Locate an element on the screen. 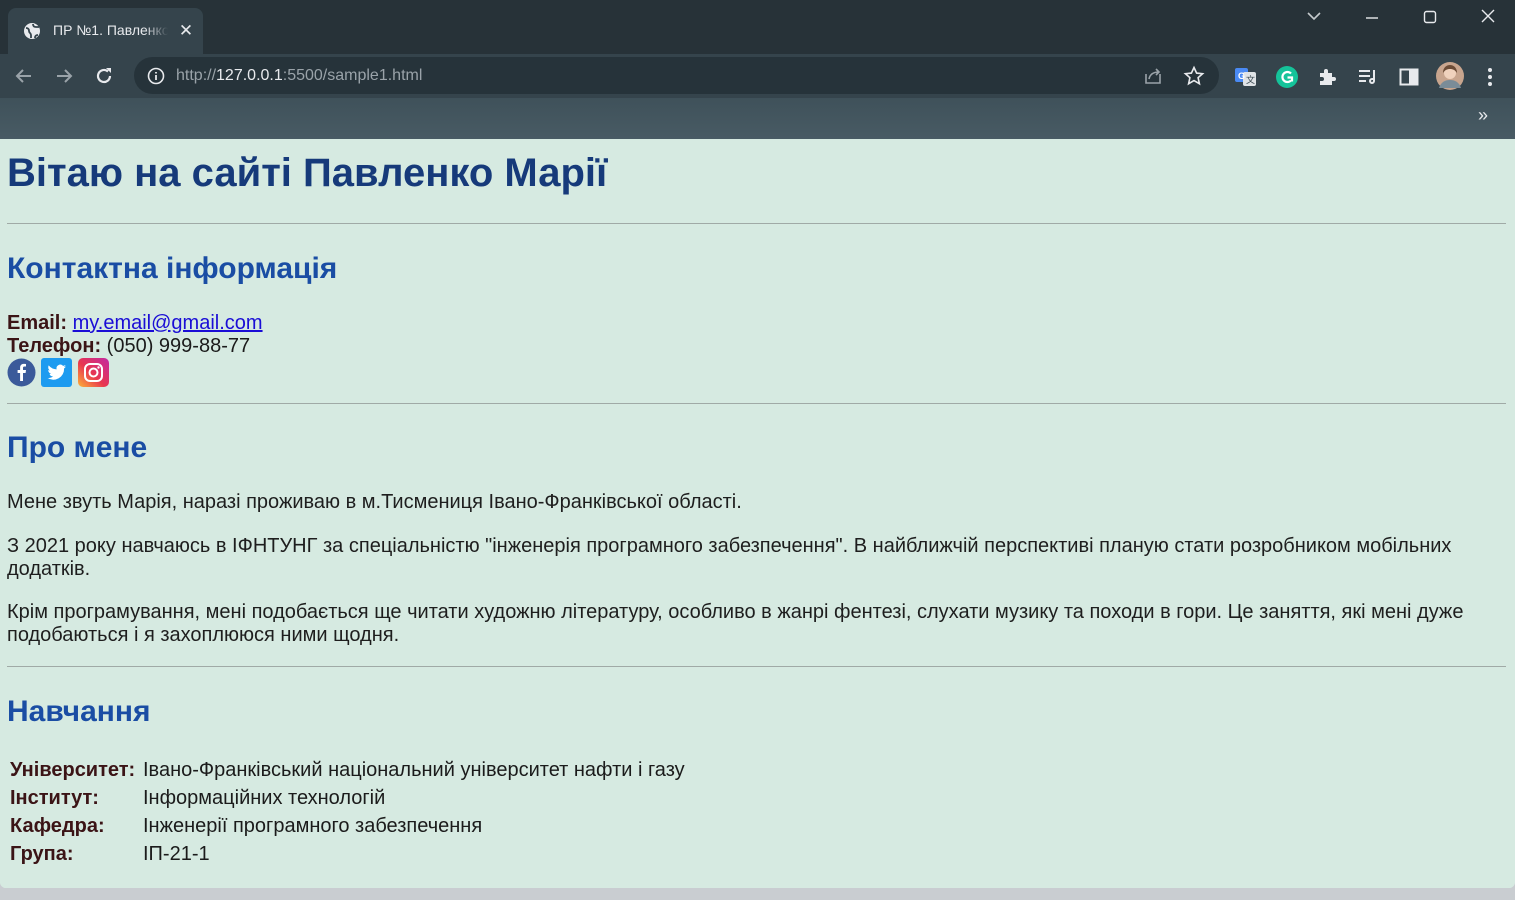 The image size is (1515, 900). email-link: my.email@gmail.com is located at coordinates (168, 323).